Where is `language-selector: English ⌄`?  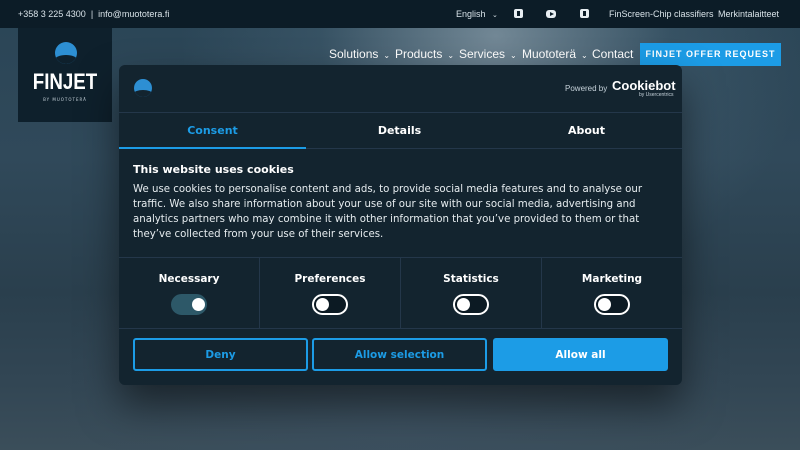 language-selector: English ⌄ is located at coordinates (477, 14).